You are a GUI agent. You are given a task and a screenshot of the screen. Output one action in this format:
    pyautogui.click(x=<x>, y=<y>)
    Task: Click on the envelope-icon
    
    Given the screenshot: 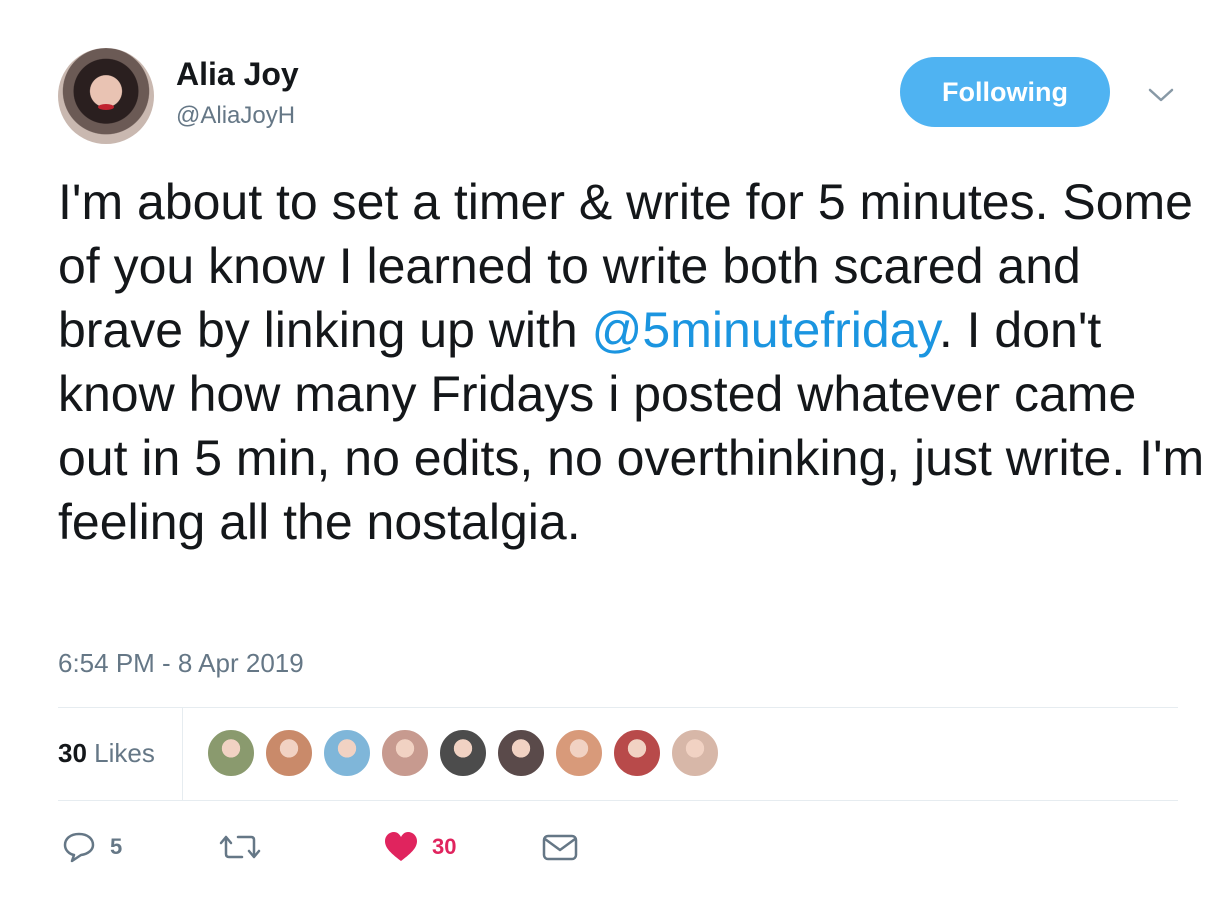 What is the action you would take?
    pyautogui.click(x=560, y=847)
    